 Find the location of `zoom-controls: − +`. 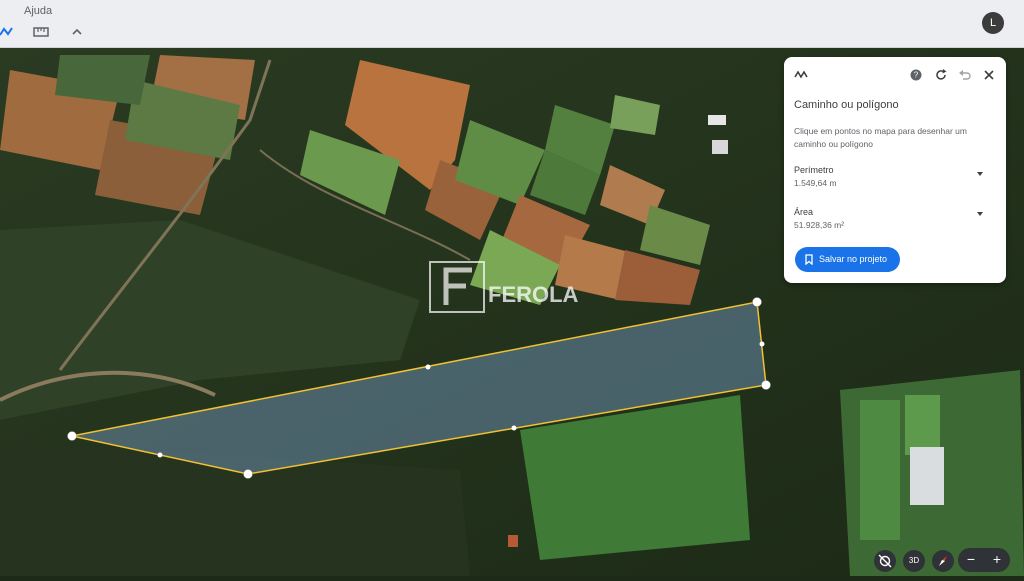

zoom-controls: − + is located at coordinates (984, 560).